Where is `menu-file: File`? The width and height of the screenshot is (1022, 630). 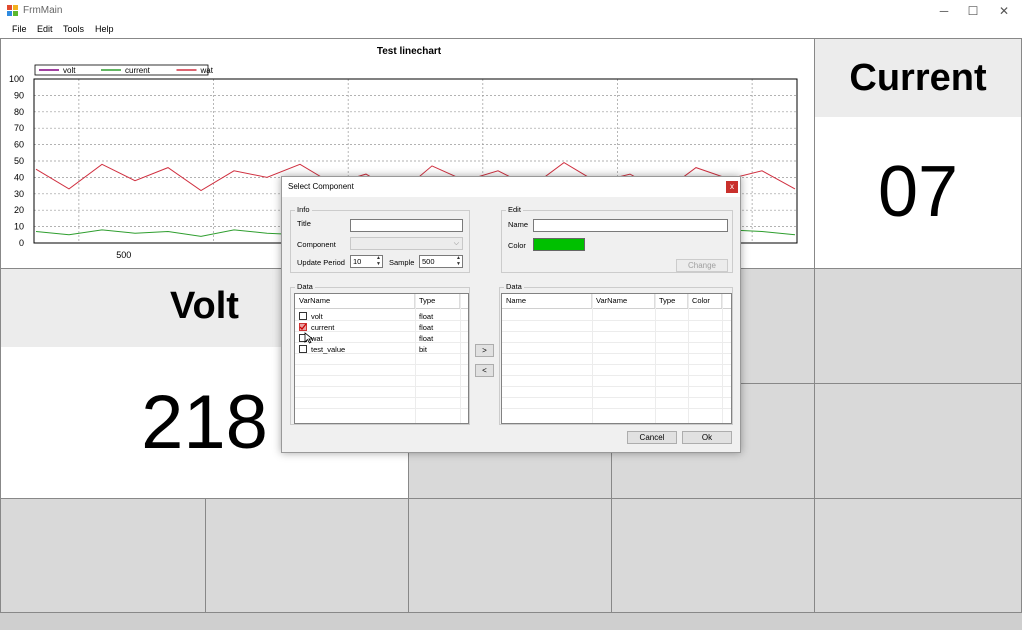 menu-file: File is located at coordinates (19, 29).